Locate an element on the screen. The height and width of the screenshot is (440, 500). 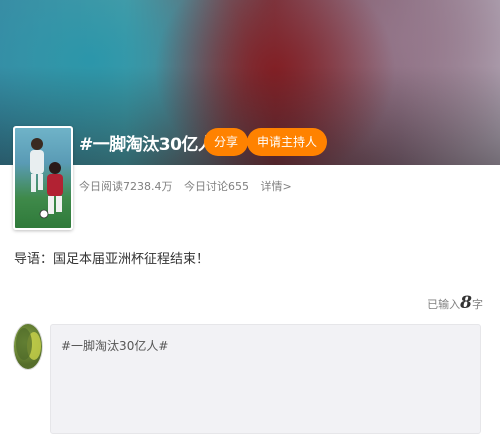
char-counter: 已输入8字 is located at coordinates (455, 303).